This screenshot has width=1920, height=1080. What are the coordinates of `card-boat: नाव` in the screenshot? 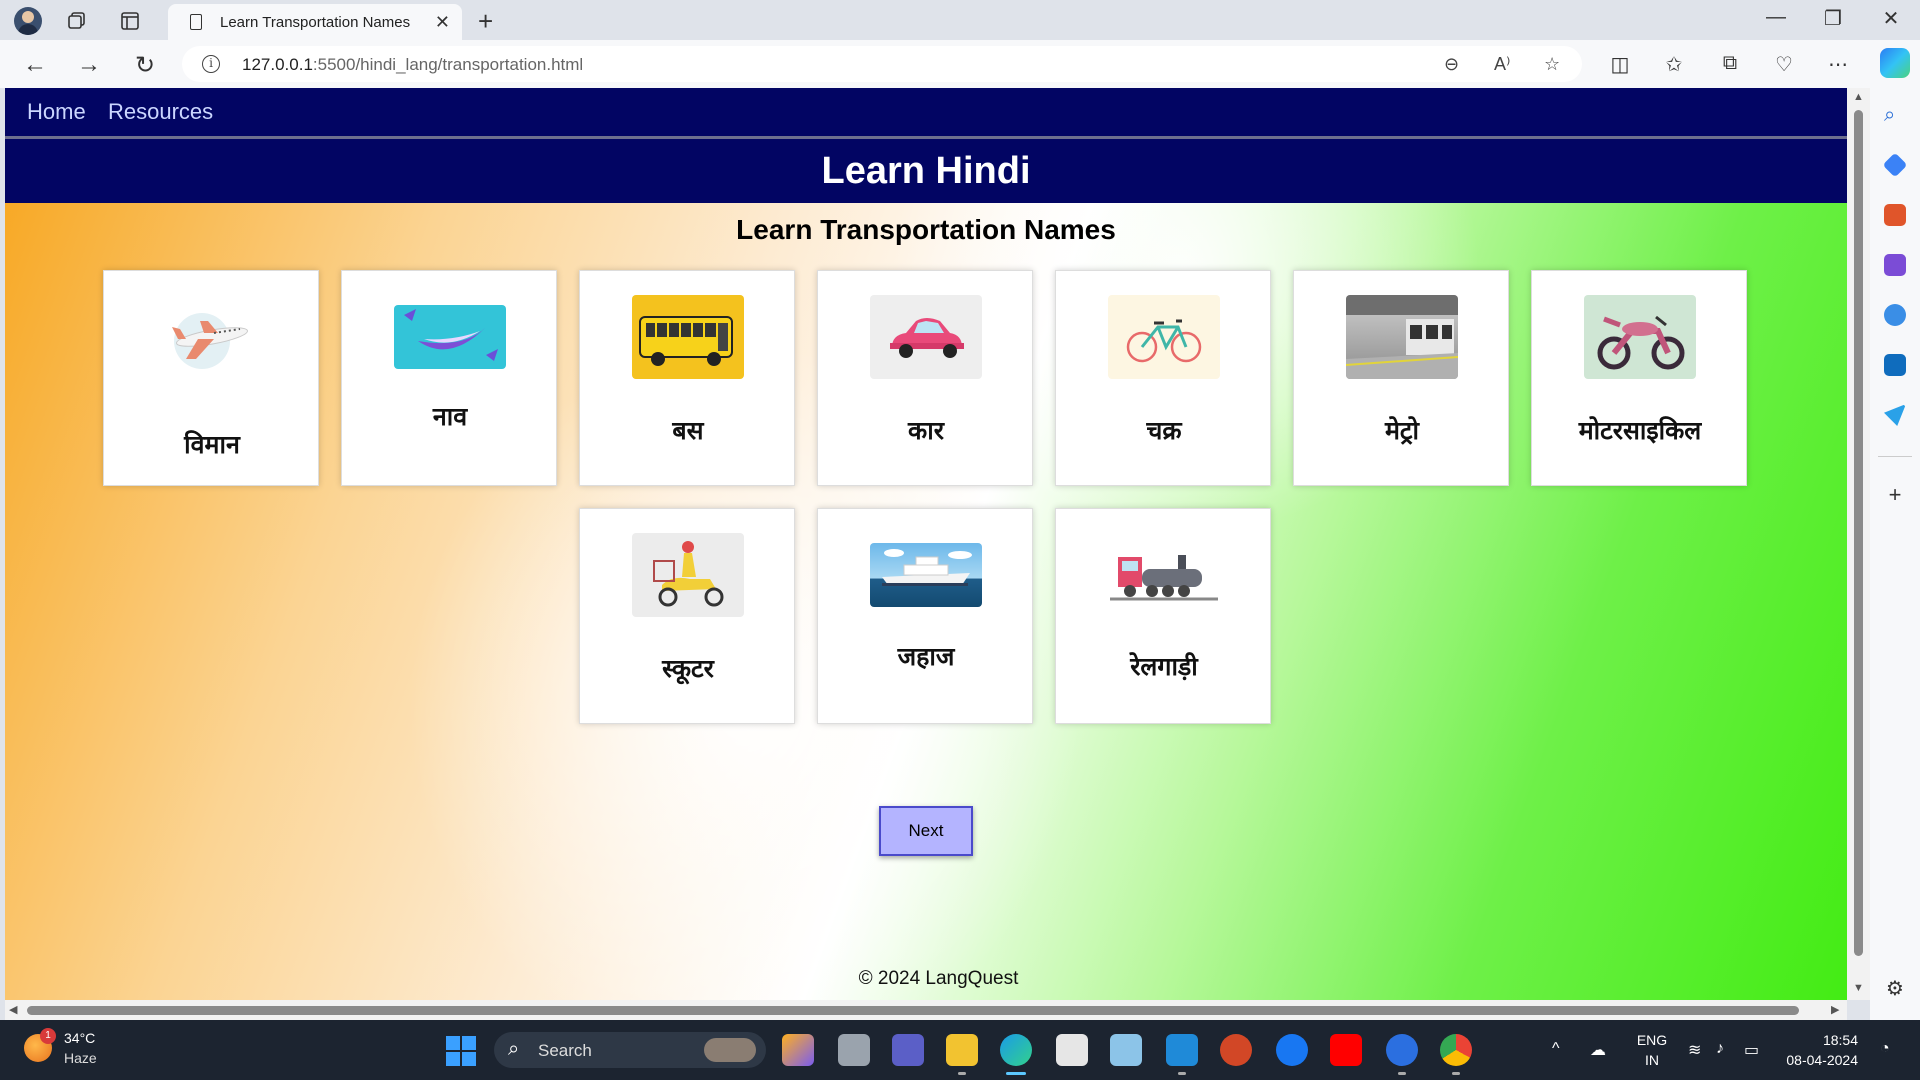 It's located at (449, 378).